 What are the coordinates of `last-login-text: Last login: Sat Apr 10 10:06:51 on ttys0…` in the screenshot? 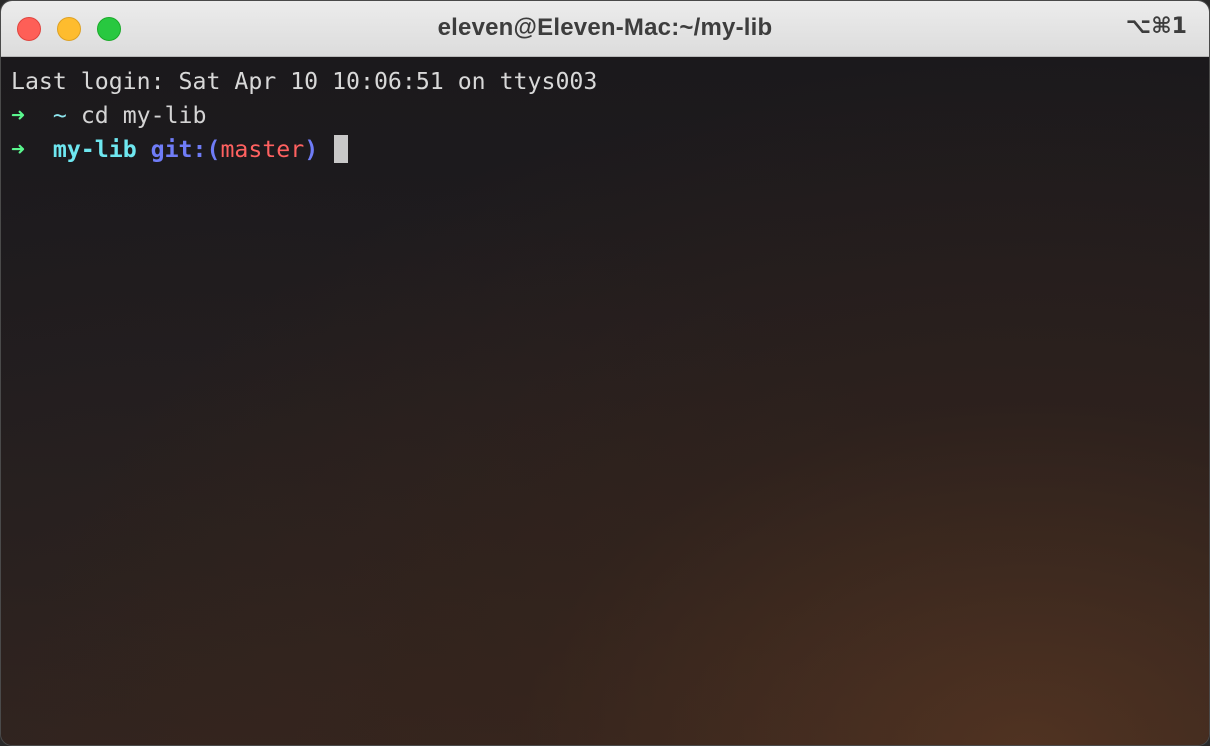 It's located at (304, 81).